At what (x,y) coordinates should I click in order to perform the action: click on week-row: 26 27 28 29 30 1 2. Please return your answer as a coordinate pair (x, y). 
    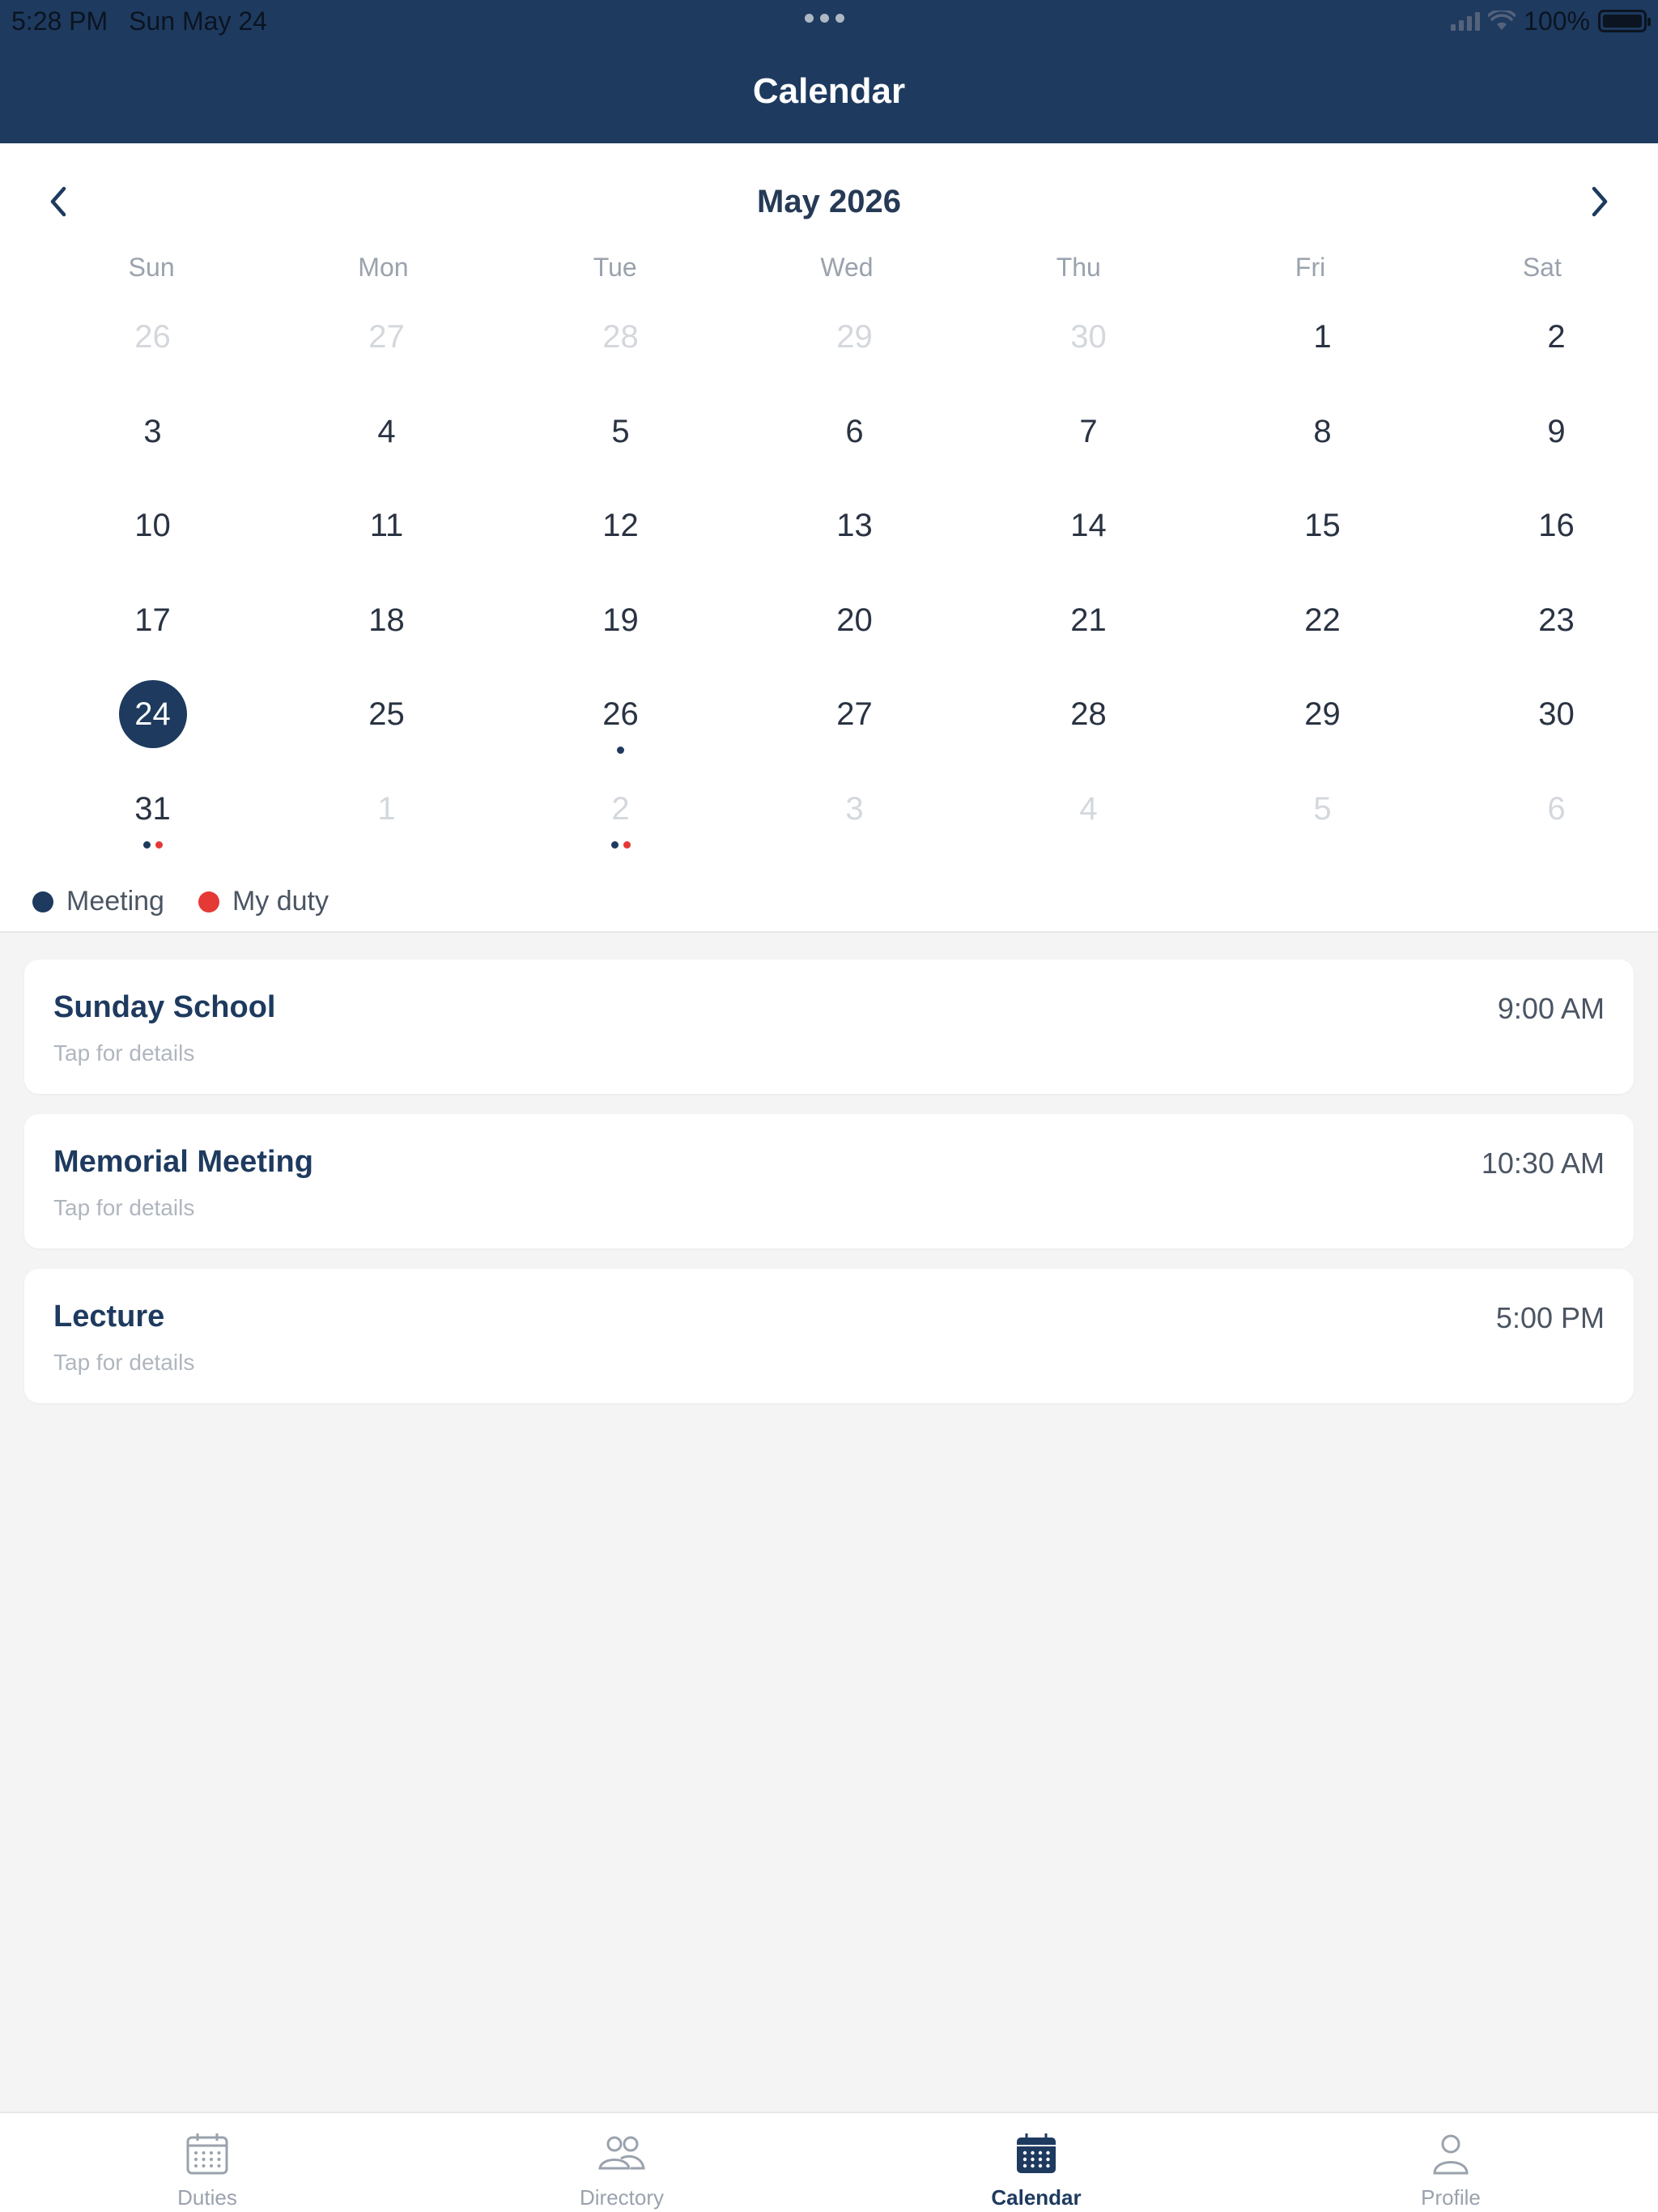
    Looking at the image, I should click on (847, 351).